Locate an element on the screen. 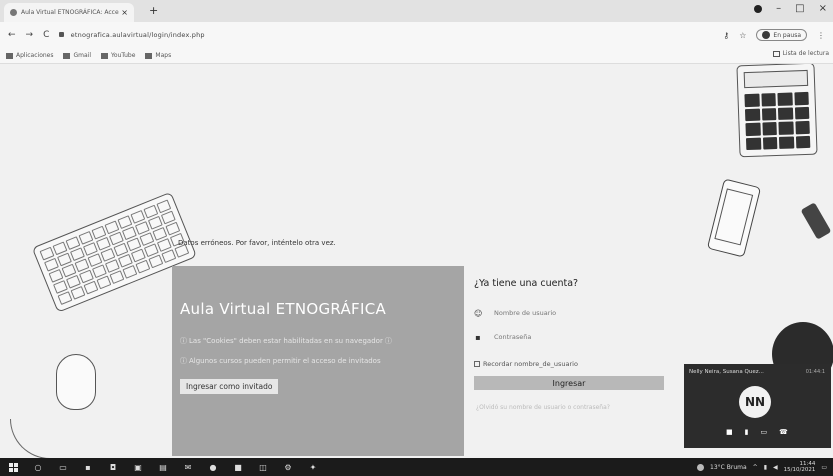 The height and width of the screenshot is (476, 833). call-controls: ■ ▮ ▭ ☎ is located at coordinates (757, 432).